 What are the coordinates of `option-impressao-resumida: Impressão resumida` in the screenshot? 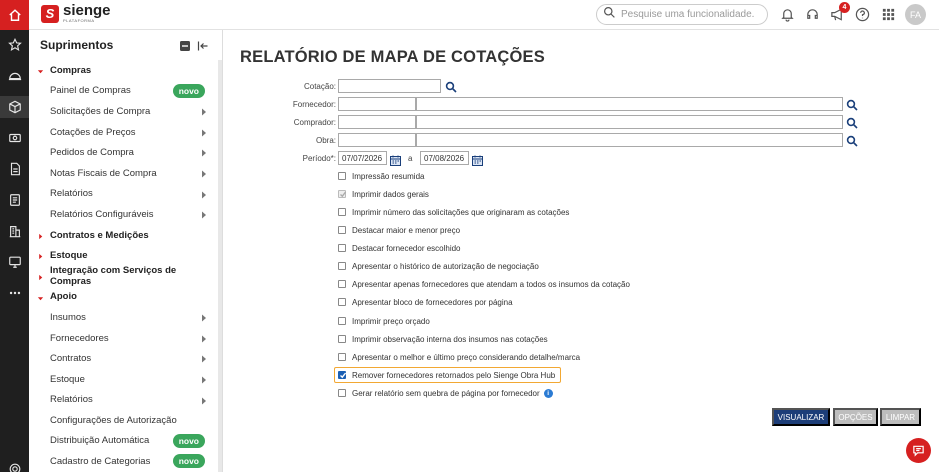 It's located at (381, 176).